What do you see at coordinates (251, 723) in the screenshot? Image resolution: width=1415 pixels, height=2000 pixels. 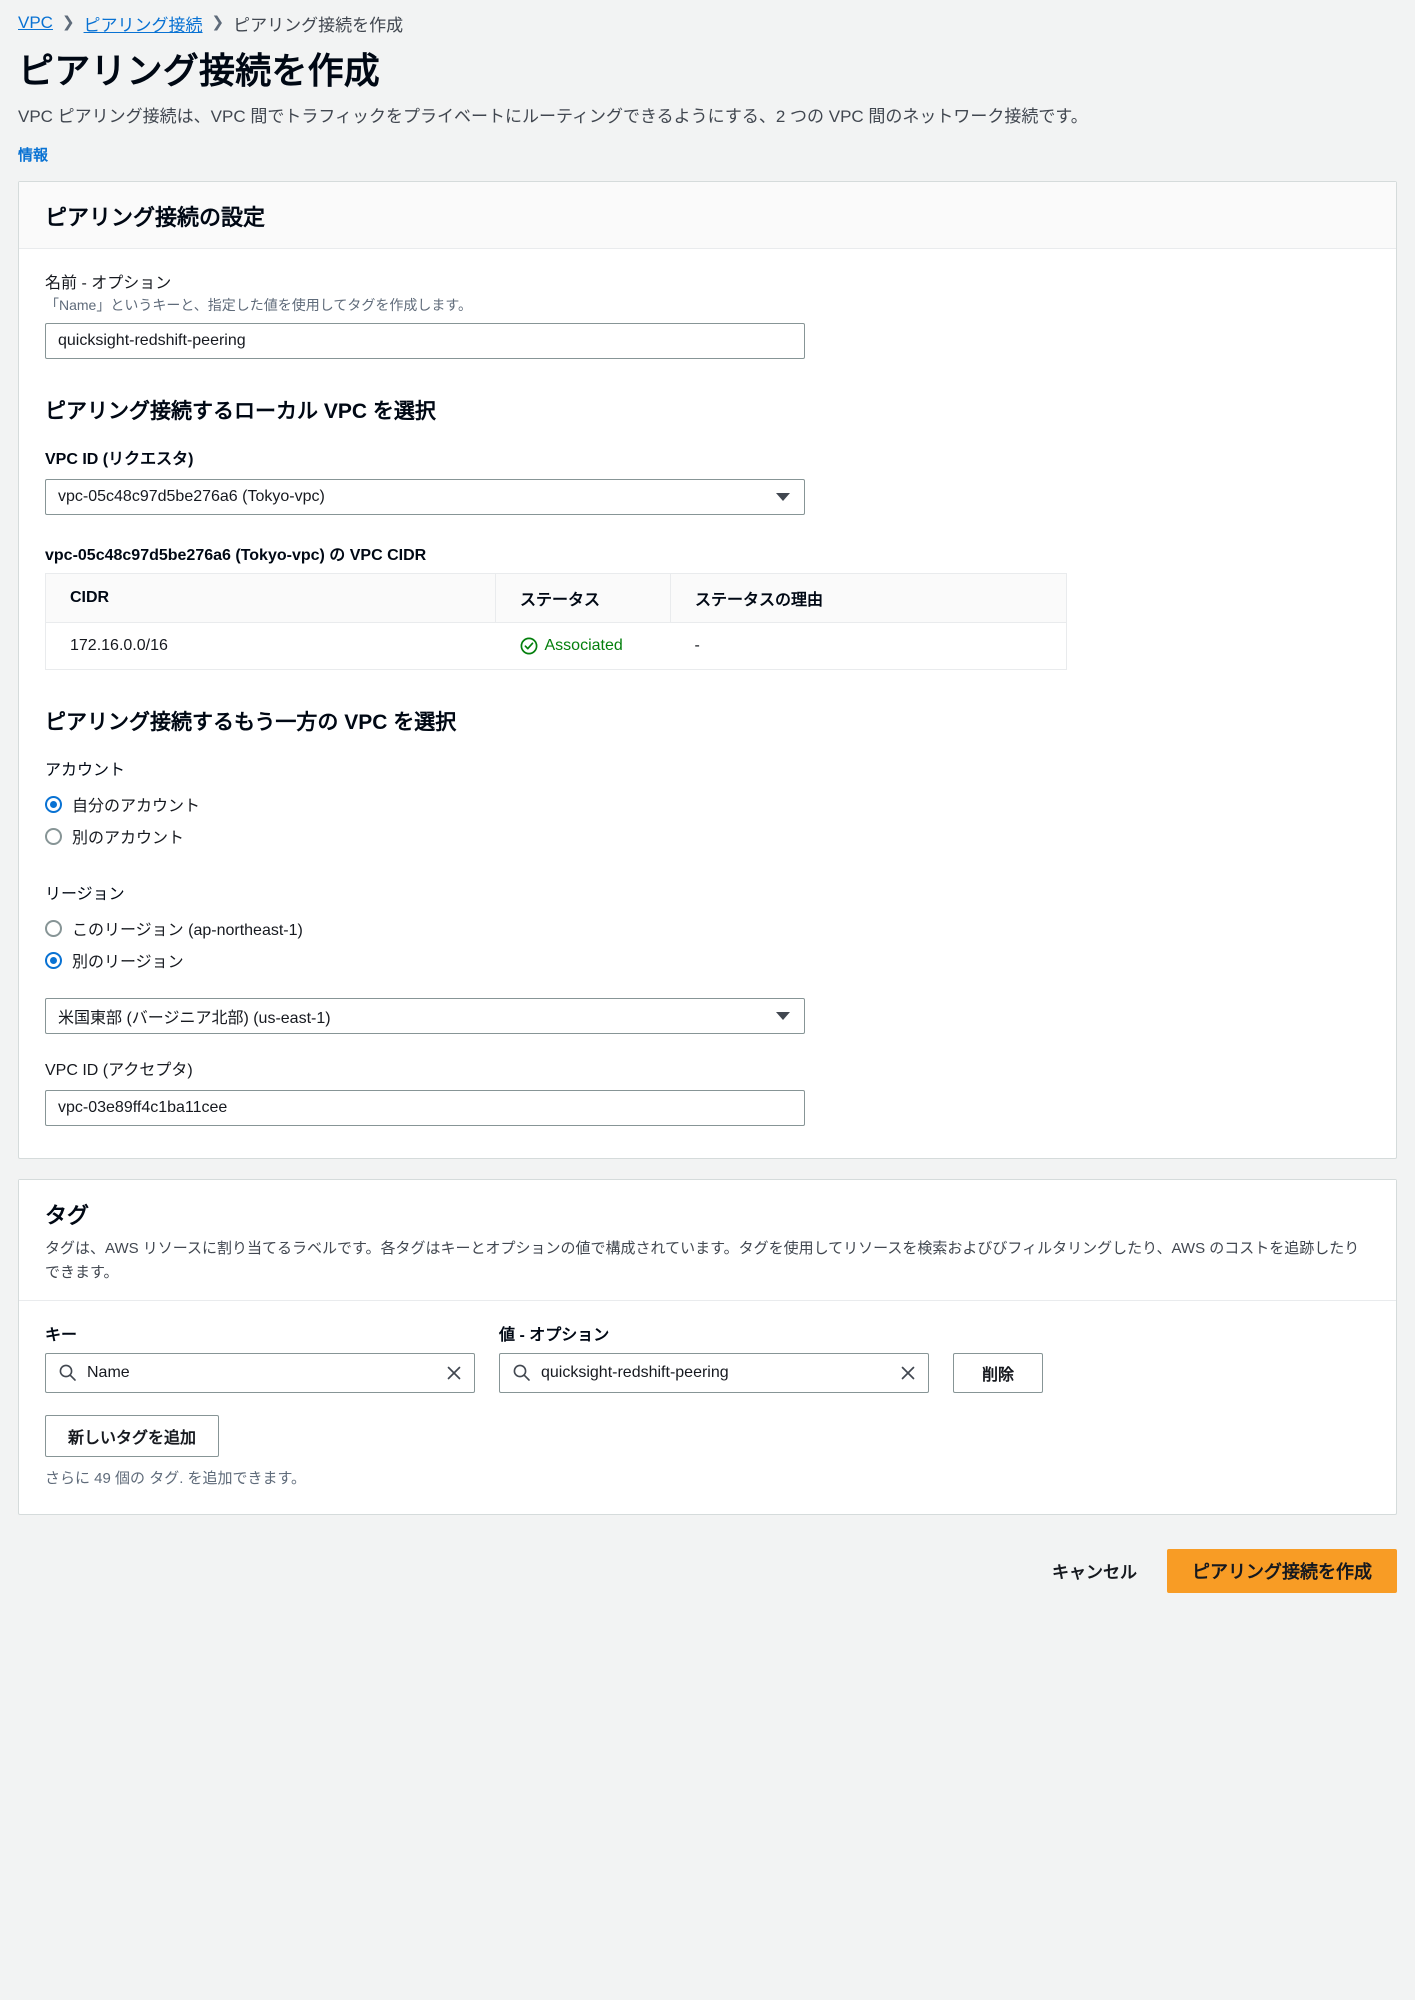 I see `other-vpc-section-heading: ピアリング接続するもう一方の VPC を選択` at bounding box center [251, 723].